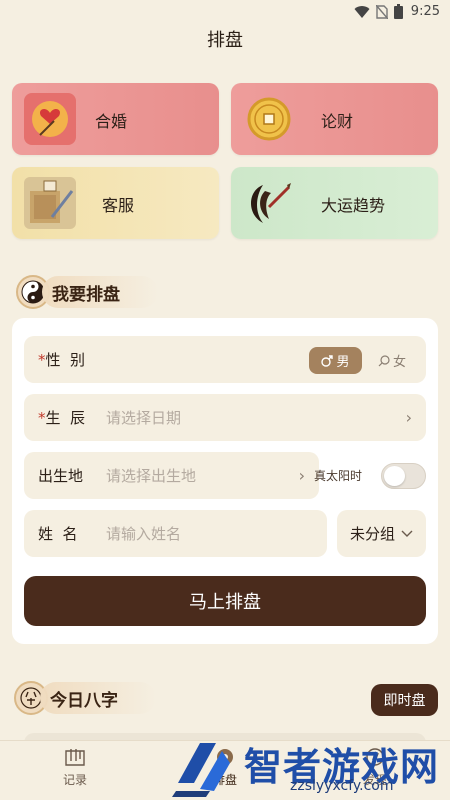  Describe the element at coordinates (342, 786) in the screenshot. I see `watermark-url: zzslyyxcfy.com` at that location.